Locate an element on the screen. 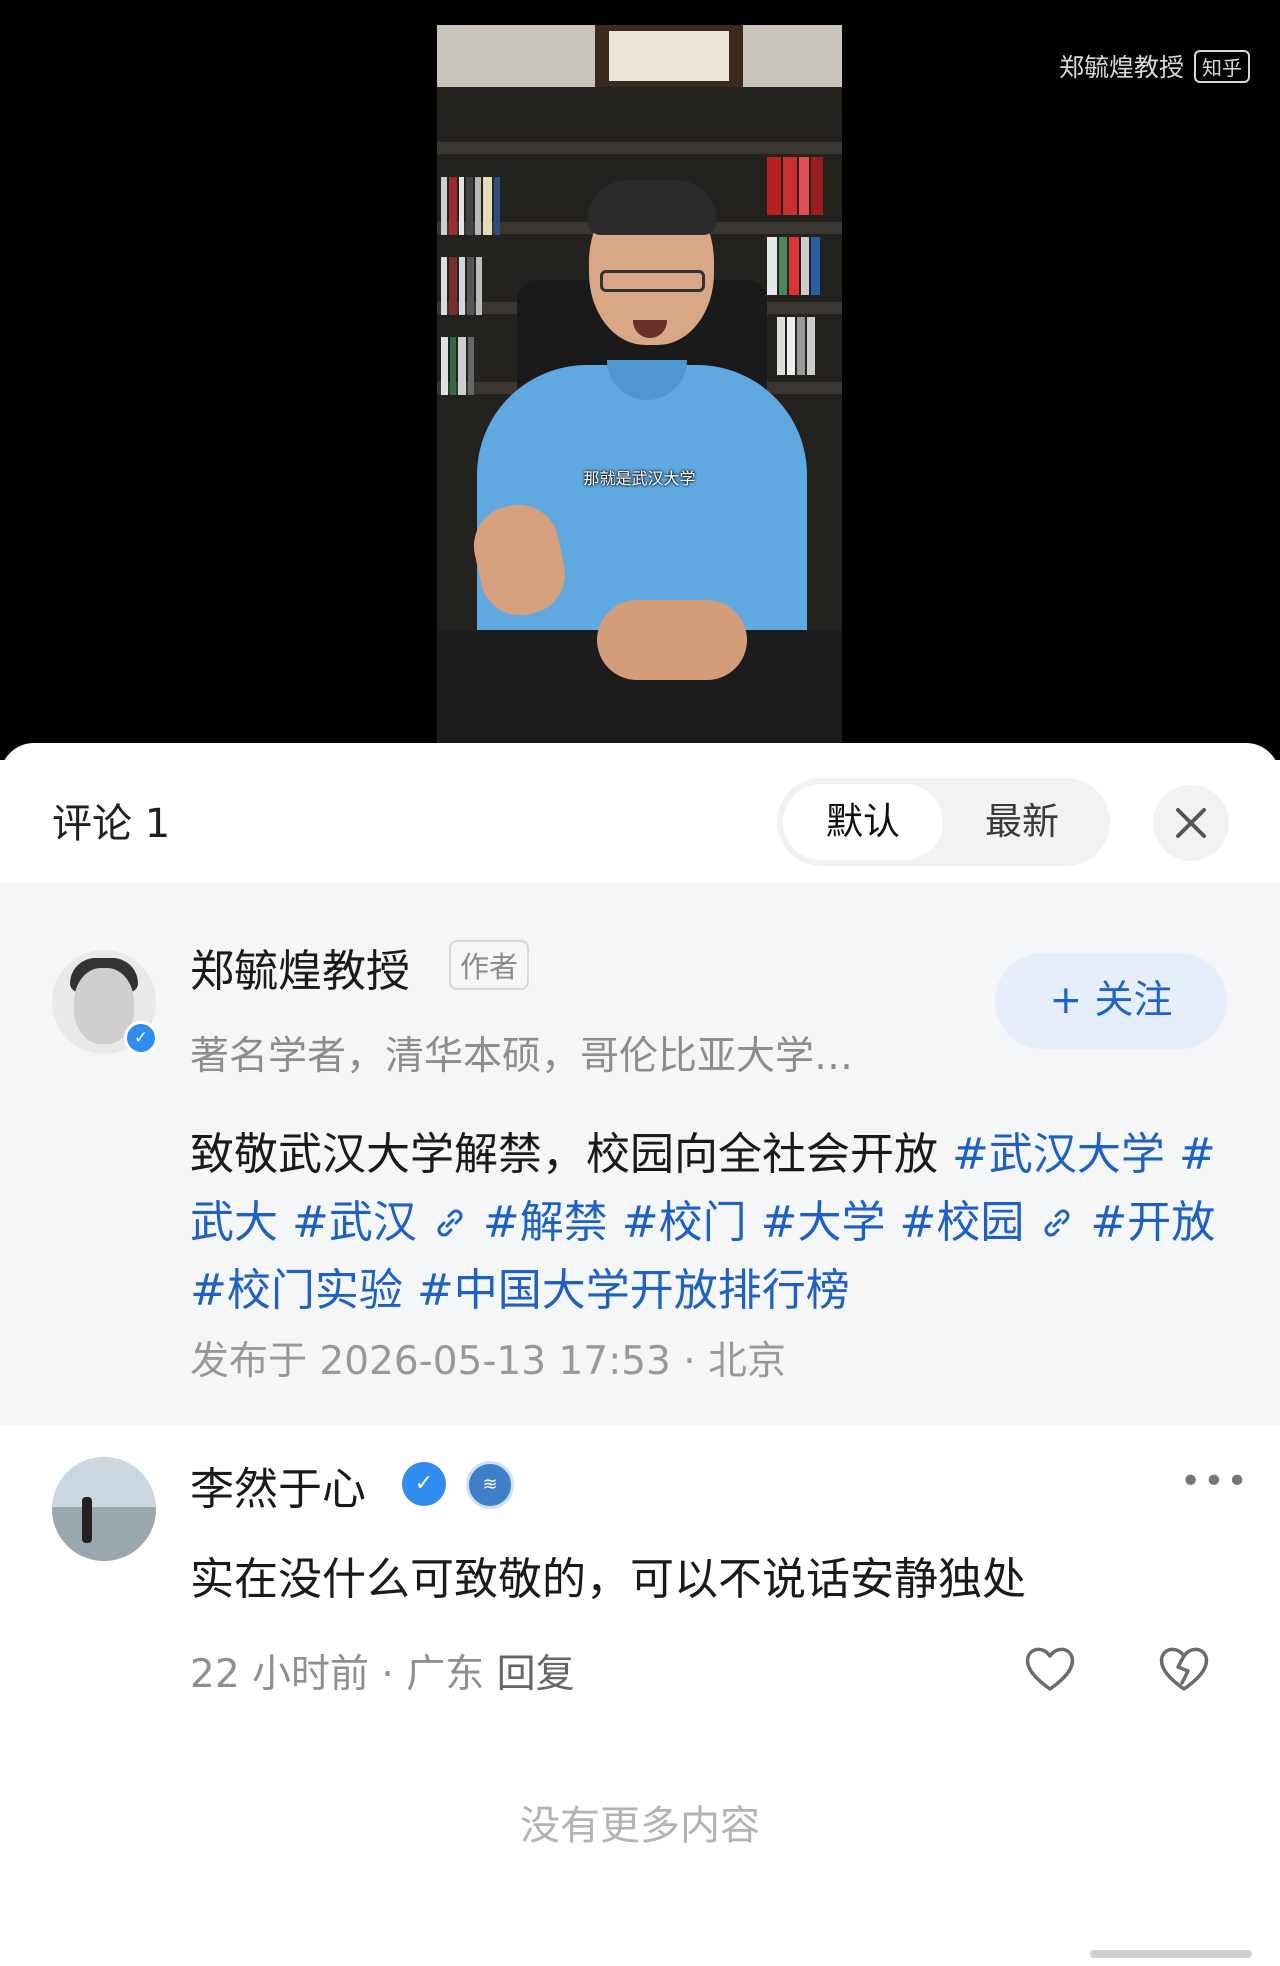  comments-title: 评论 1 is located at coordinates (111, 824).